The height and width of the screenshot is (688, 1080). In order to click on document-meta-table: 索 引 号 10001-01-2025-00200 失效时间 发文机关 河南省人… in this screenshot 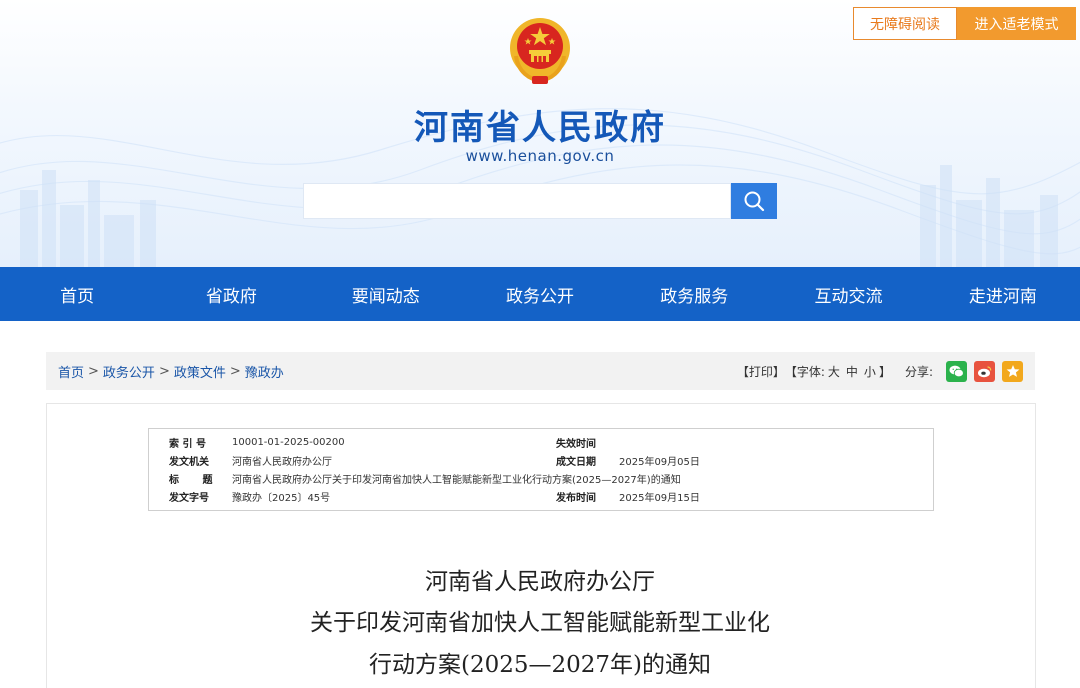, I will do `click(541, 469)`.